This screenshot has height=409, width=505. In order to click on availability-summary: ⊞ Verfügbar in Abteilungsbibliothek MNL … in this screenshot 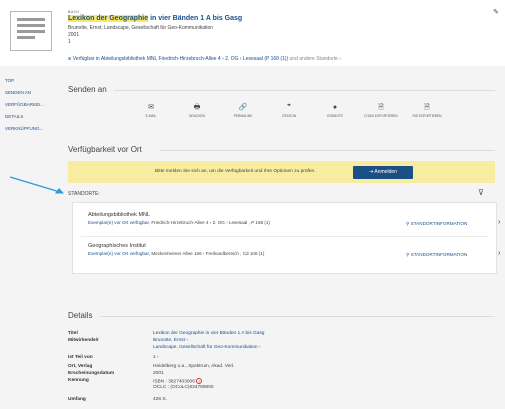, I will do `click(204, 59)`.